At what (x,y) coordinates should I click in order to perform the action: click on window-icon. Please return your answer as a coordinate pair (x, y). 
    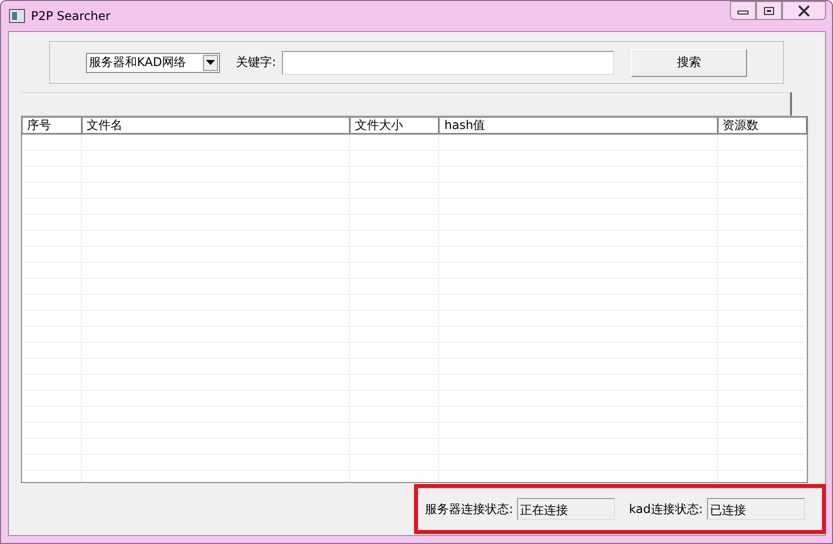
    Looking at the image, I should click on (17, 16).